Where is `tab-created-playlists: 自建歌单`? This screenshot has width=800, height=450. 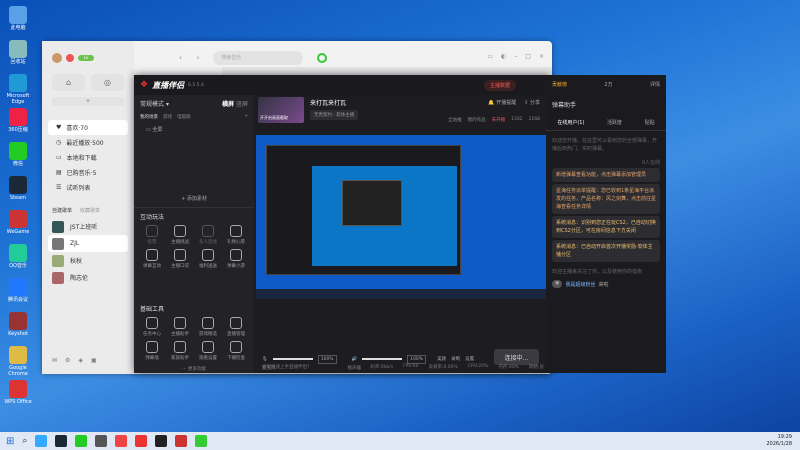 tab-created-playlists: 自建歌单 is located at coordinates (62, 210).